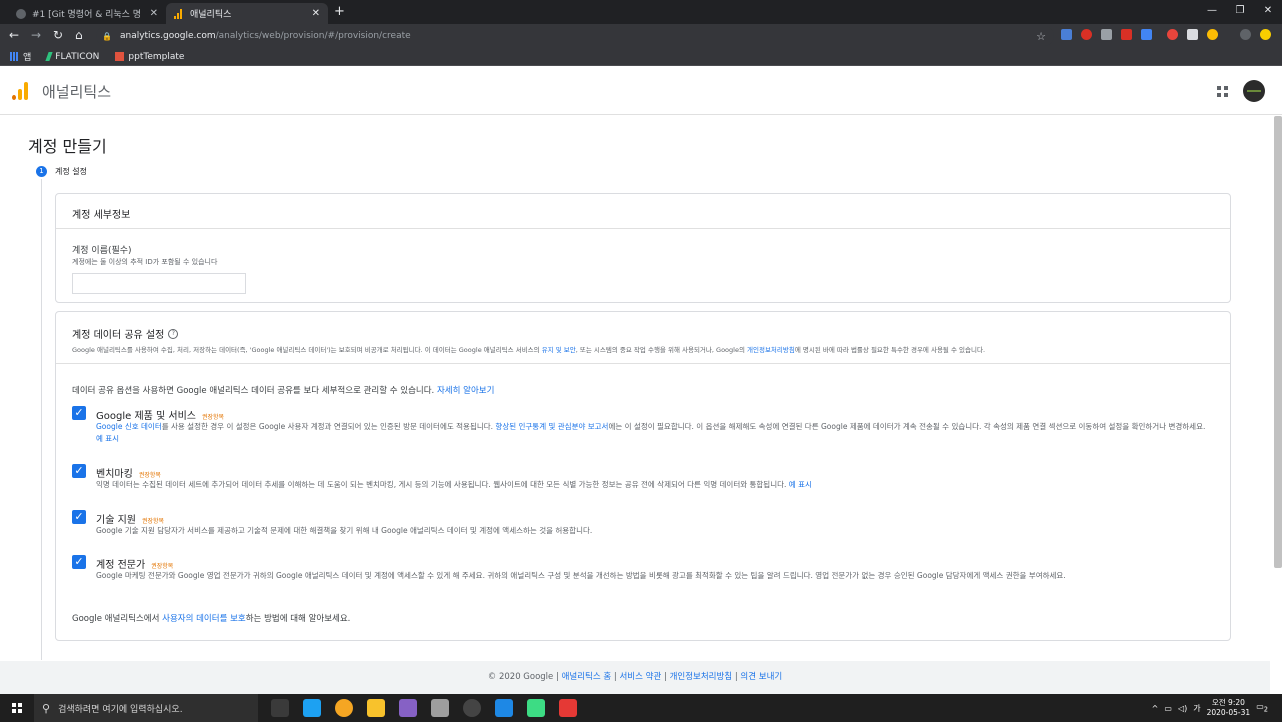 The image size is (1282, 722). Describe the element at coordinates (641, 12) in the screenshot. I see `browser-tab-bar: #1 [Git 명령어 & 리눅스 명 ✕ 애널리틱스 ✕ + — ❐ ✕` at that location.